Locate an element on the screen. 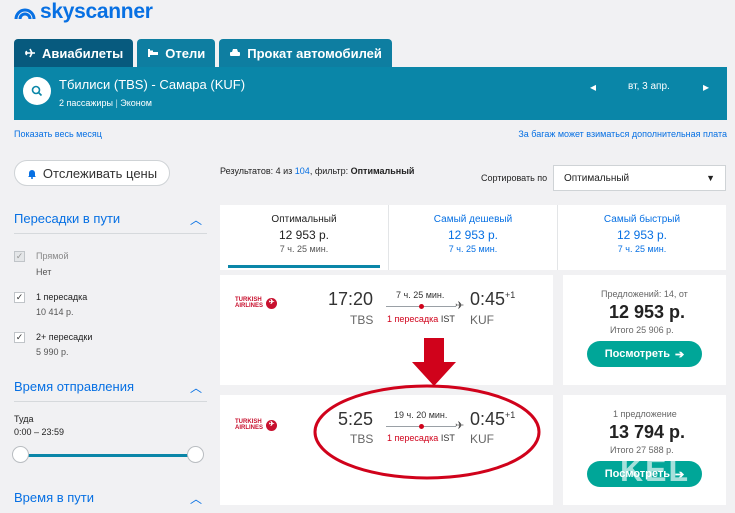  departure-time: 5:25 is located at coordinates (356, 419).